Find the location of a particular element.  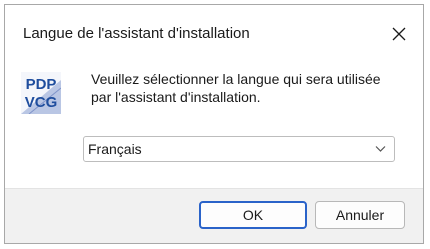

close-icon is located at coordinates (399, 34).